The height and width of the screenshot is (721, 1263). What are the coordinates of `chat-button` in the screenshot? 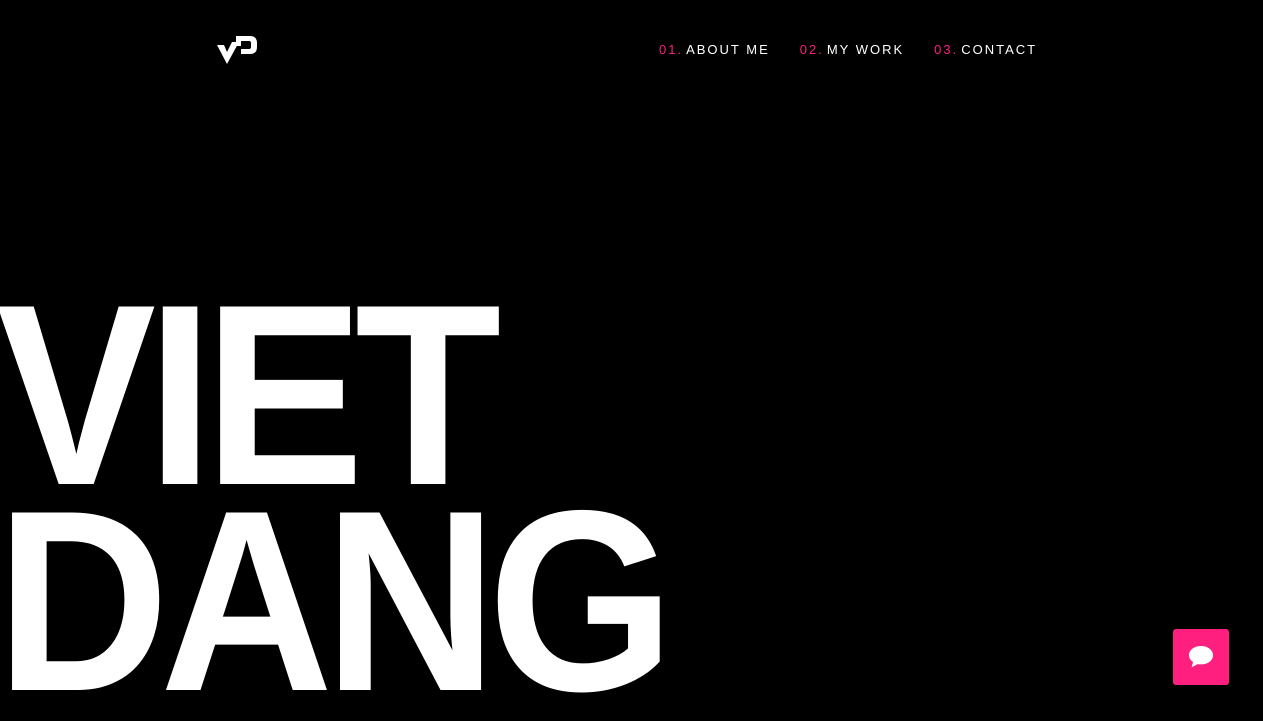 It's located at (1201, 657).